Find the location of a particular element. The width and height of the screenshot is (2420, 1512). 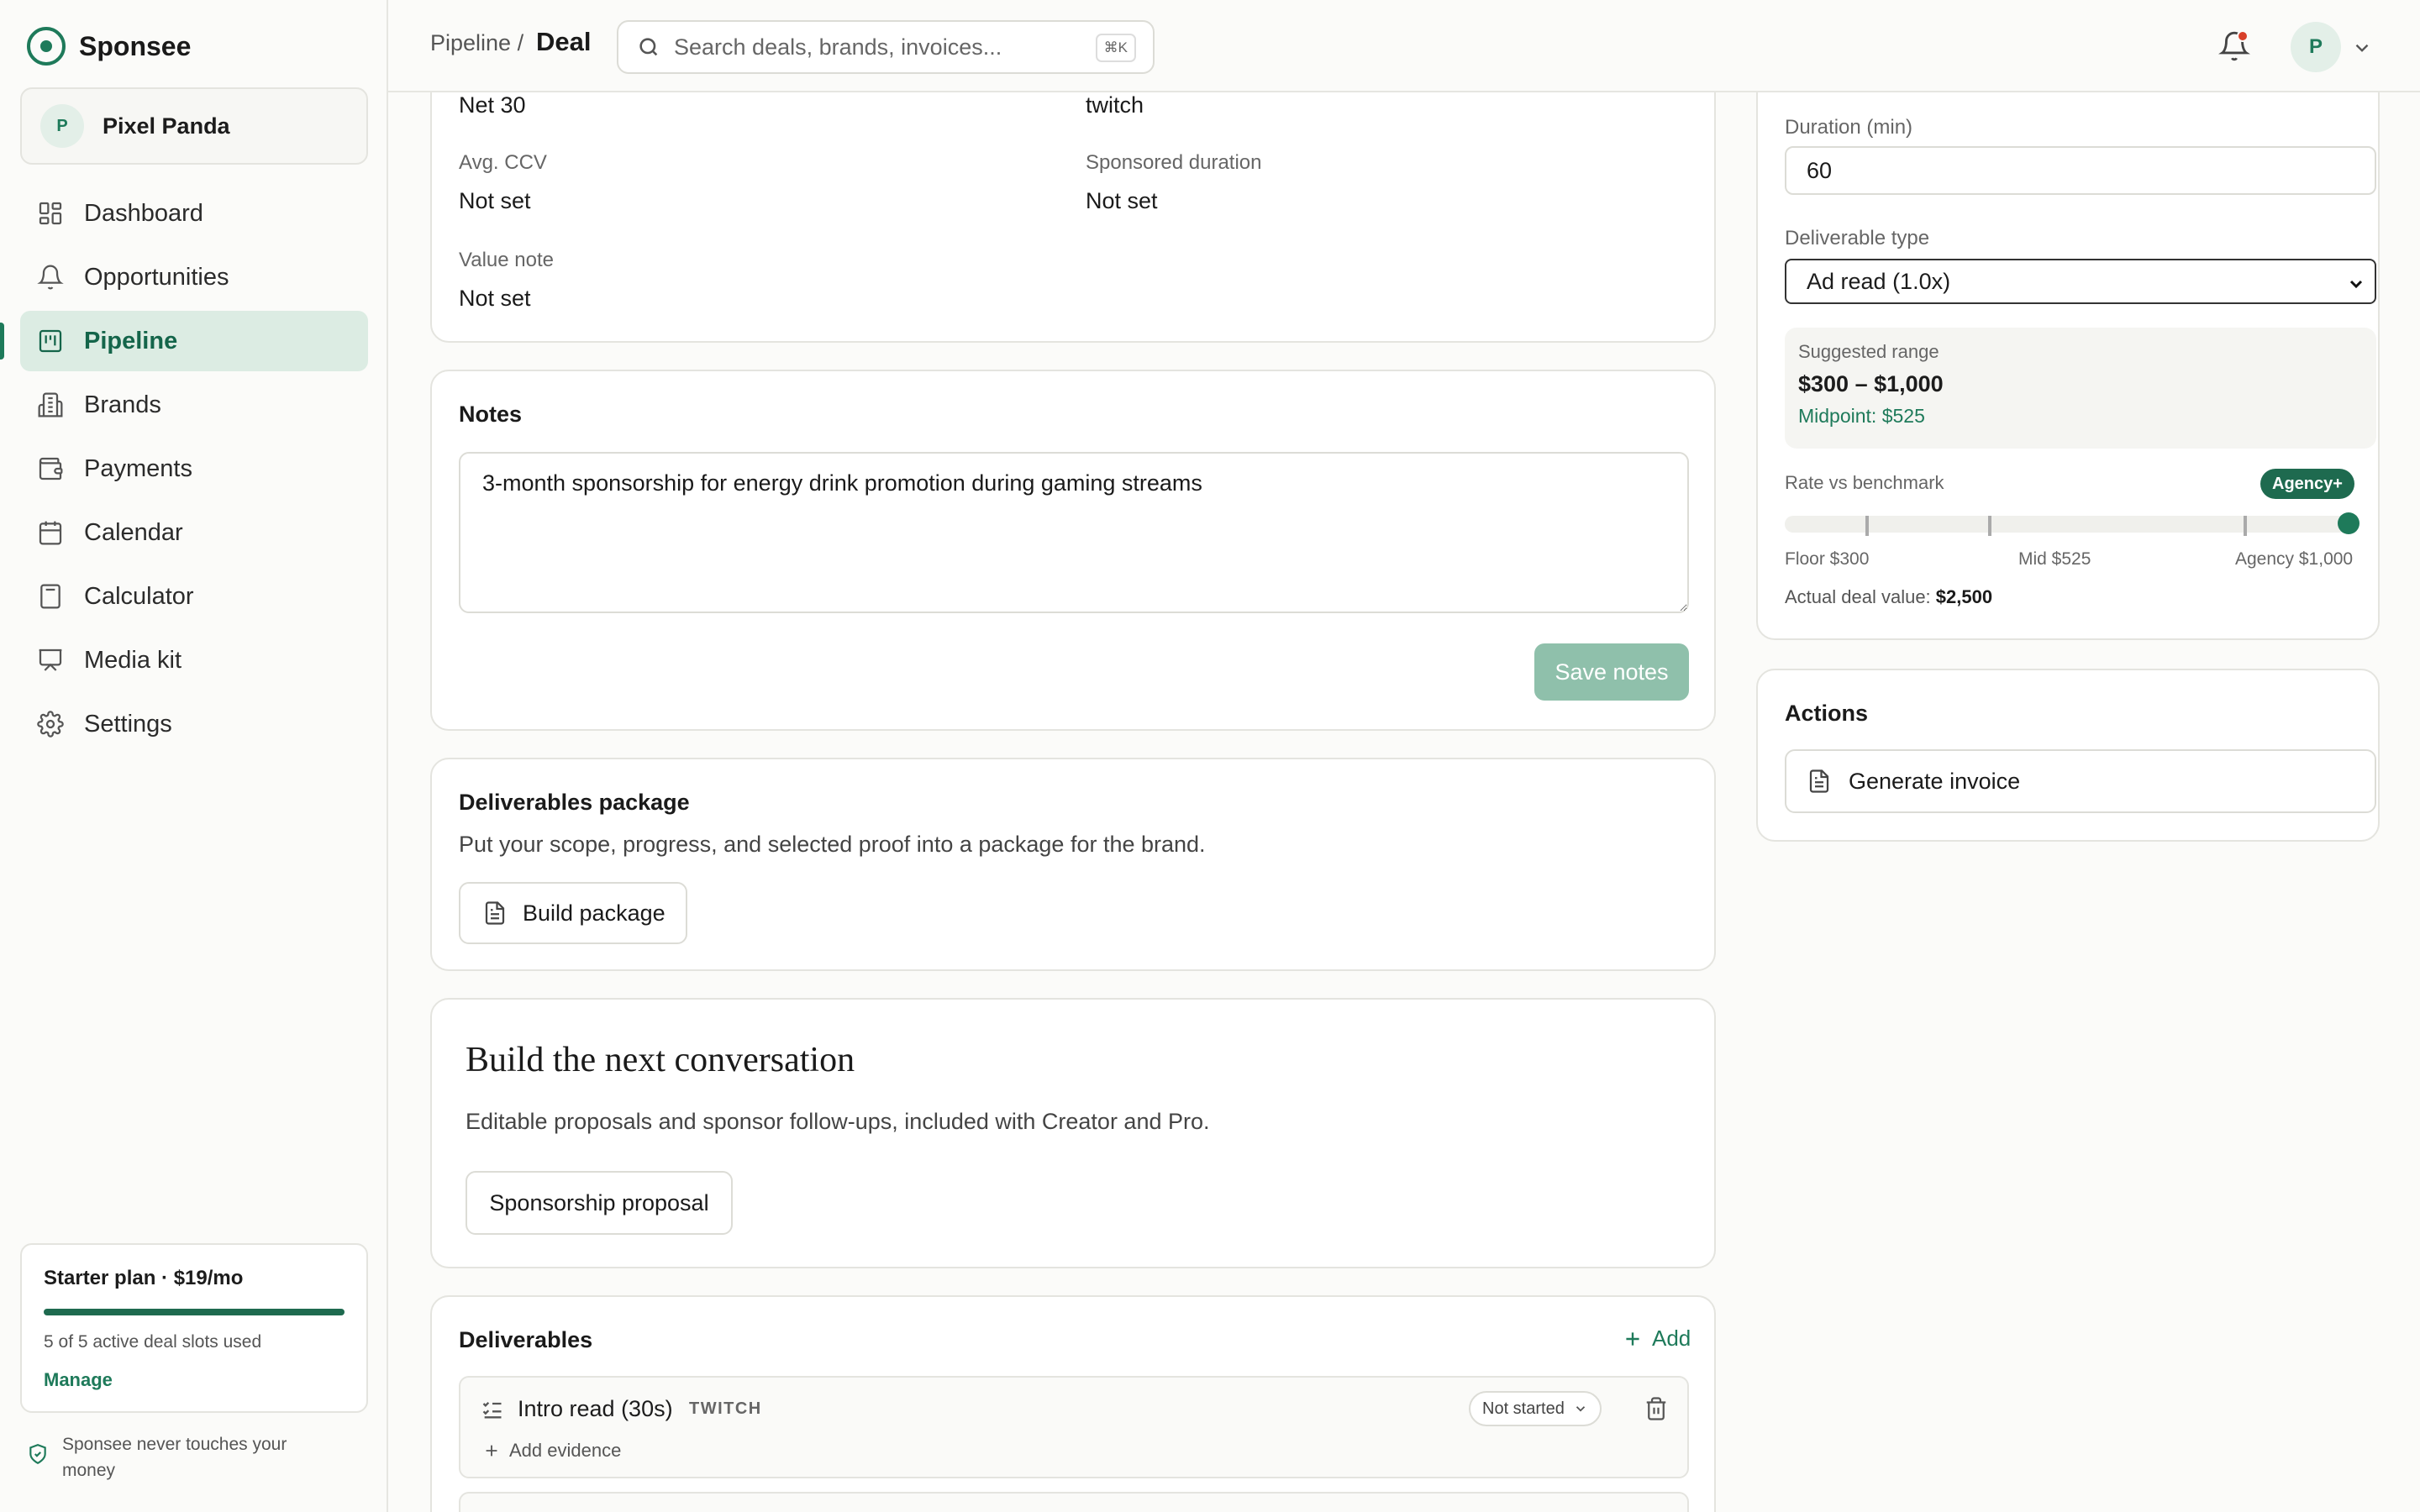

deliverable-type-value: Ad read (1.0x) is located at coordinates (1879, 281).